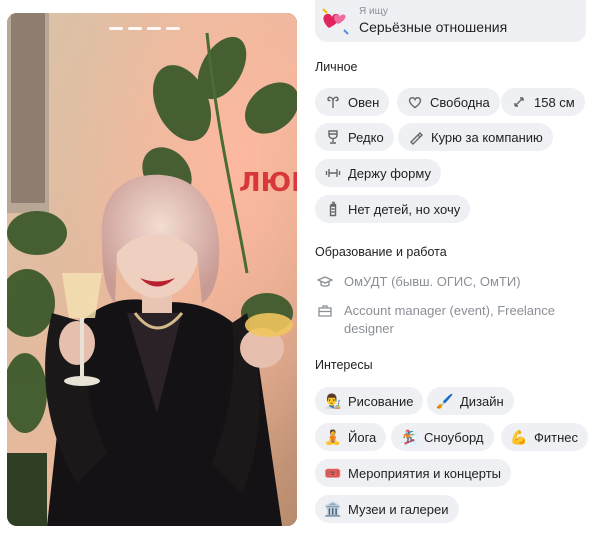 The width and height of the screenshot is (600, 540). Describe the element at coordinates (487, 137) in the screenshot. I see `chip-label: Курю за компанию` at that location.